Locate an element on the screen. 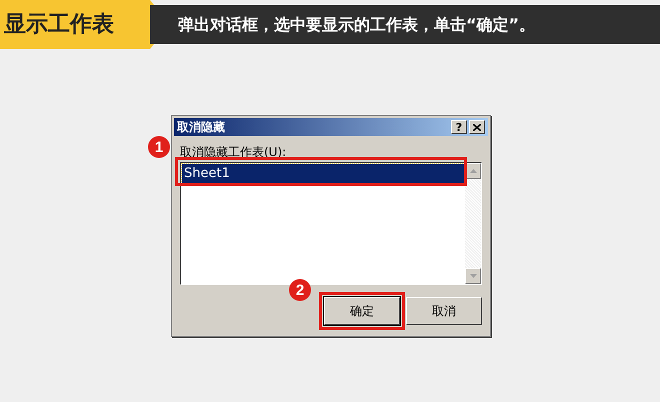  list-label: 取消隐藏工作表(U): is located at coordinates (234, 152).